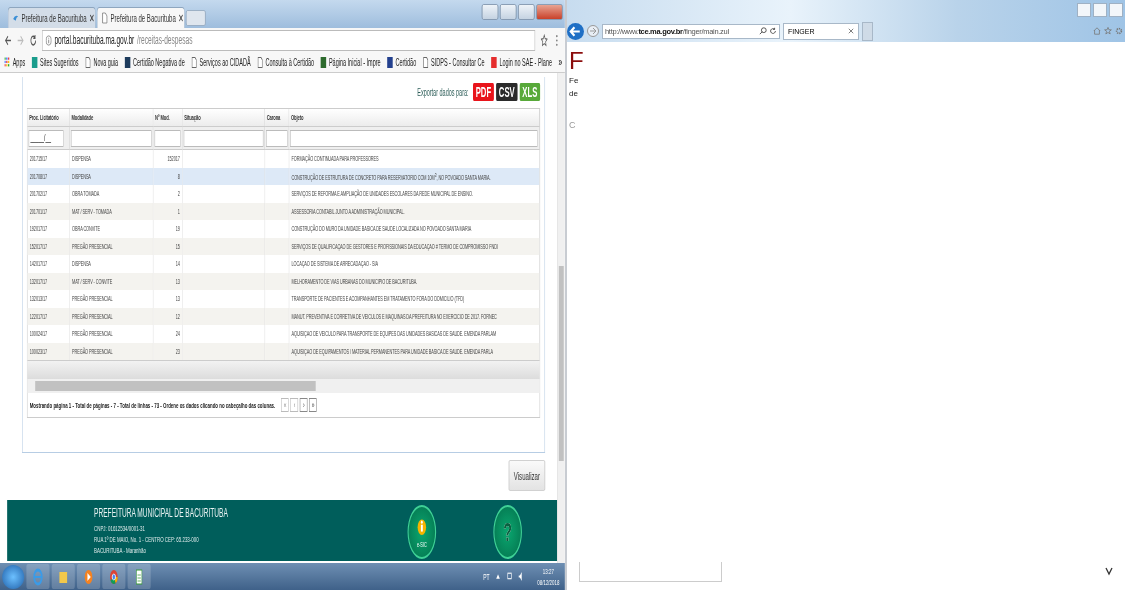  Describe the element at coordinates (147, 539) in the screenshot. I see `footer-text: RUA 1º DE MAIO, No. 1 - CENTRO CEP: 65.233-000` at that location.